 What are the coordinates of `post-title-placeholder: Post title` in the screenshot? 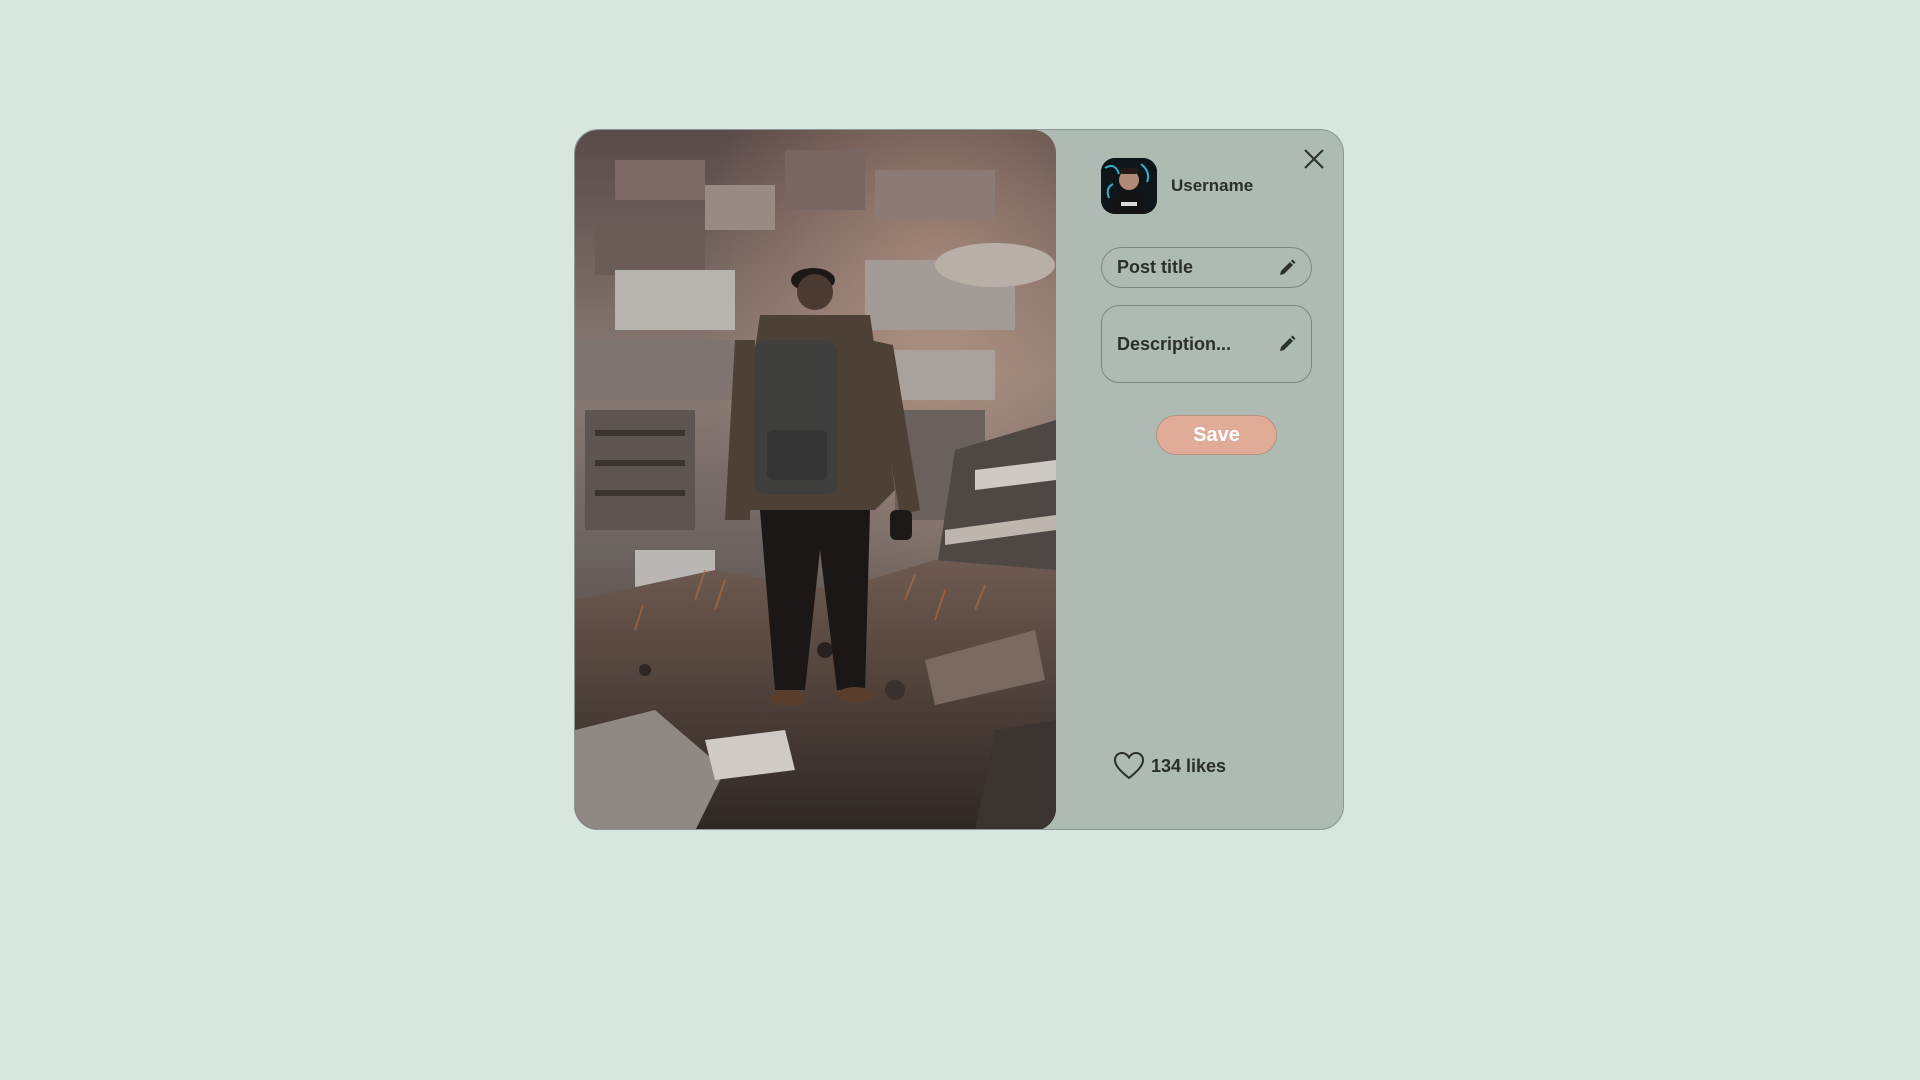 It's located at (1155, 267).